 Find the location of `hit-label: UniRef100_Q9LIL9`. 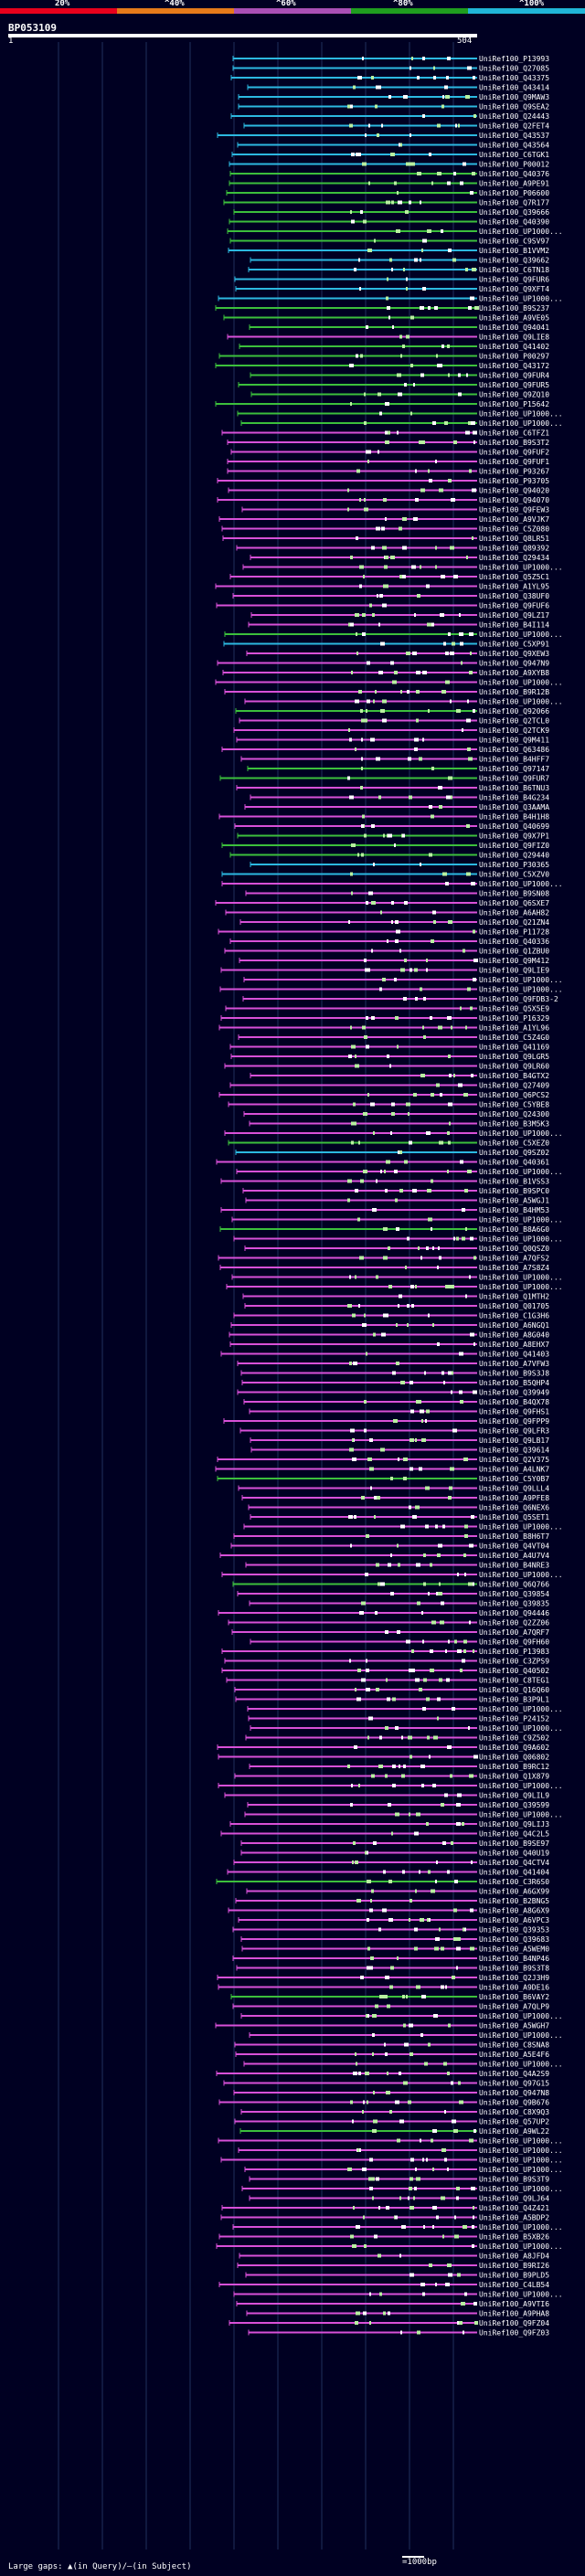

hit-label: UniRef100_Q9LIL9 is located at coordinates (514, 1796).